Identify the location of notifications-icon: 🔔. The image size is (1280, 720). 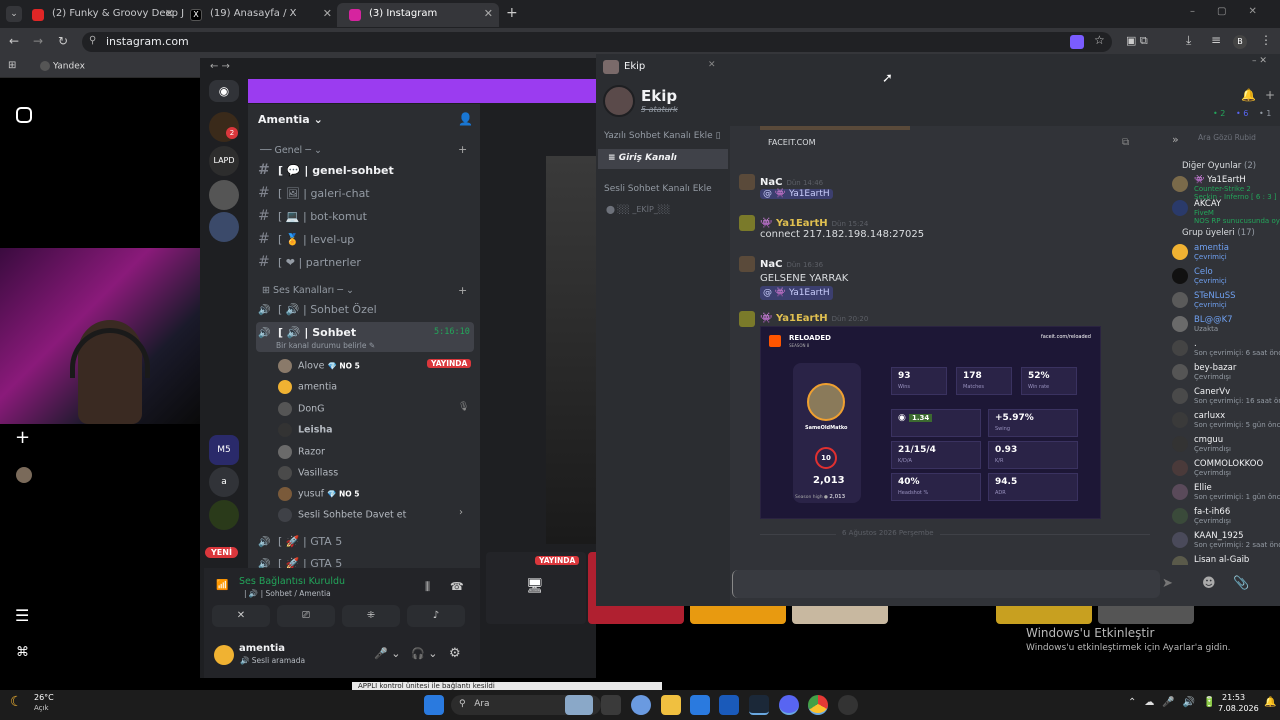
(1270, 702).